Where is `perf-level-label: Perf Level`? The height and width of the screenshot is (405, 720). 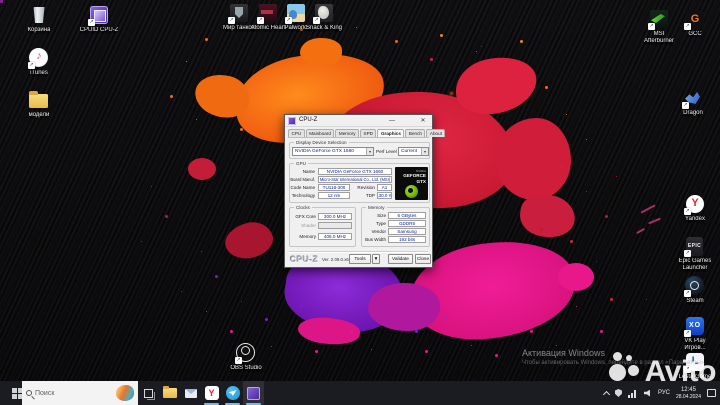
perf-level-label: Perf Level is located at coordinates (386, 151).